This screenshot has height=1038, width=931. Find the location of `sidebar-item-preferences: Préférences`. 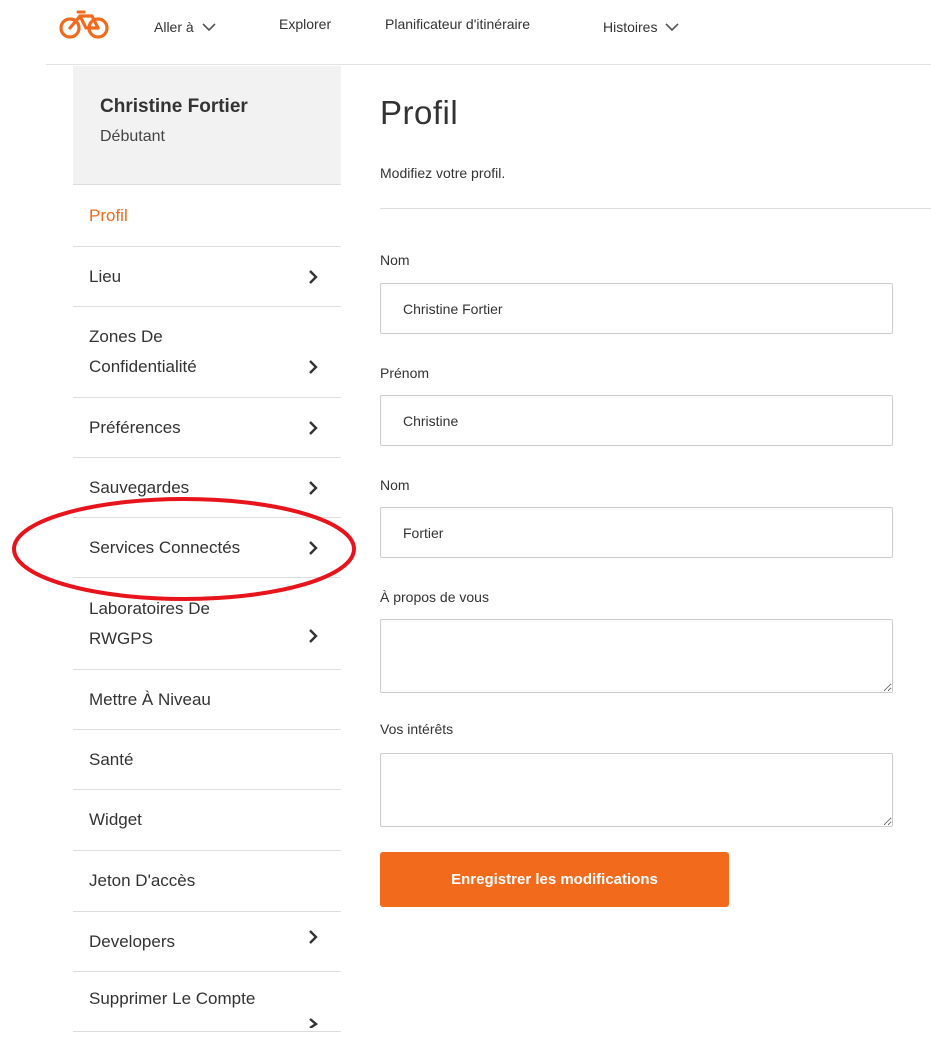

sidebar-item-preferences: Préférences is located at coordinates (207, 428).